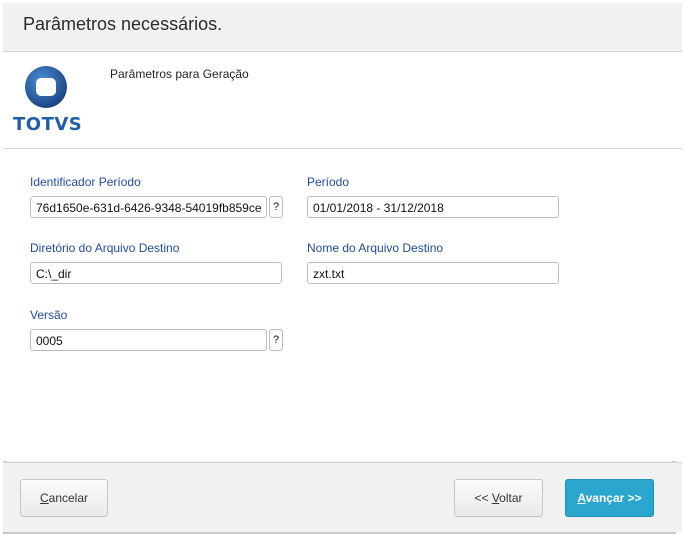 This screenshot has width=685, height=542. Describe the element at coordinates (85, 182) in the screenshot. I see `identificador-label: Identificador Período` at that location.